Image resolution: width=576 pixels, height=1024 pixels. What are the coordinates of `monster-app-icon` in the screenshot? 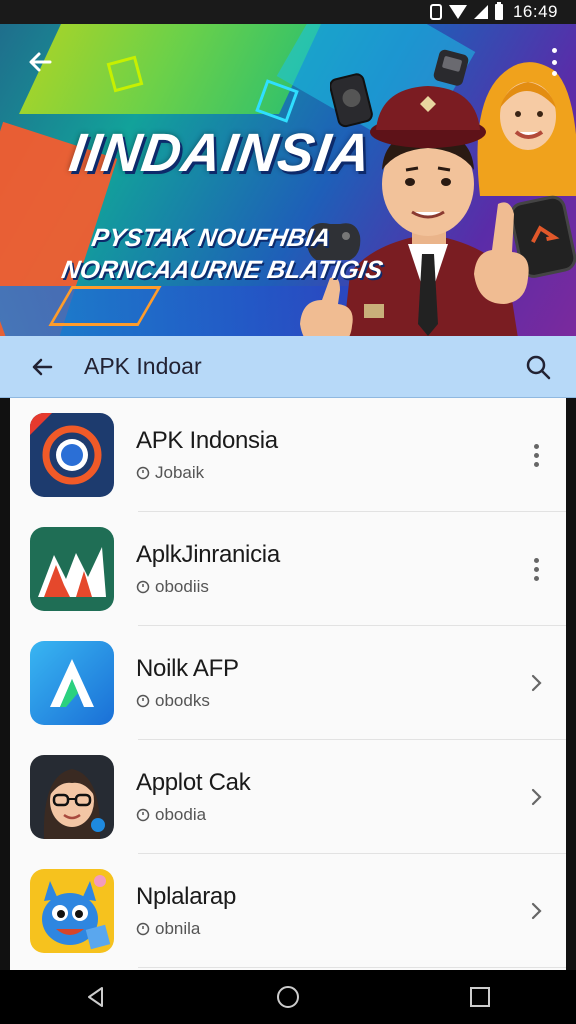 It's located at (72, 911).